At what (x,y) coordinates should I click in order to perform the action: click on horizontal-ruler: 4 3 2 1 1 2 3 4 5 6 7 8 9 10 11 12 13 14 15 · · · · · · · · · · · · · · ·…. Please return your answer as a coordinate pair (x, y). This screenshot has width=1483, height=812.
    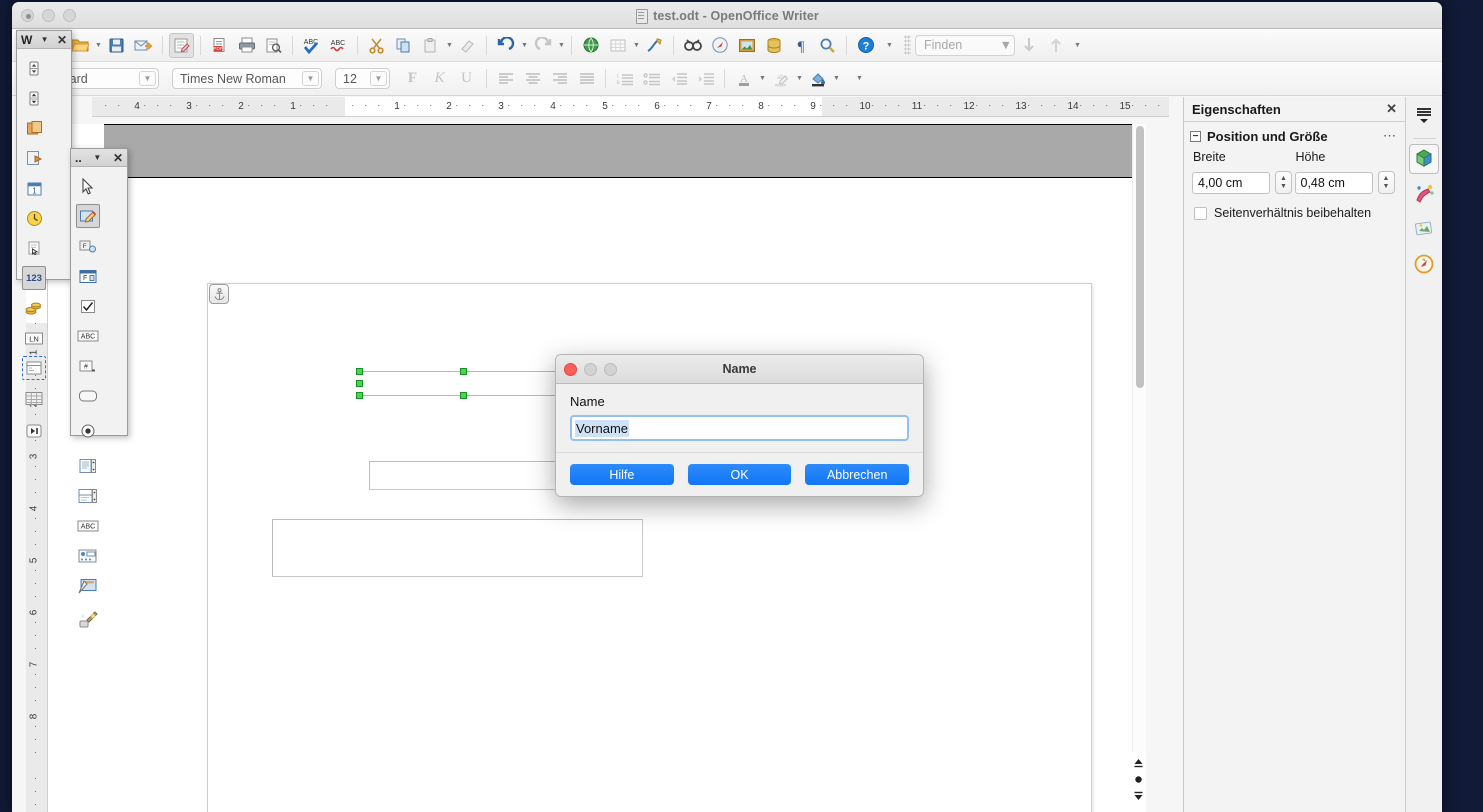
    Looking at the image, I should click on (630, 107).